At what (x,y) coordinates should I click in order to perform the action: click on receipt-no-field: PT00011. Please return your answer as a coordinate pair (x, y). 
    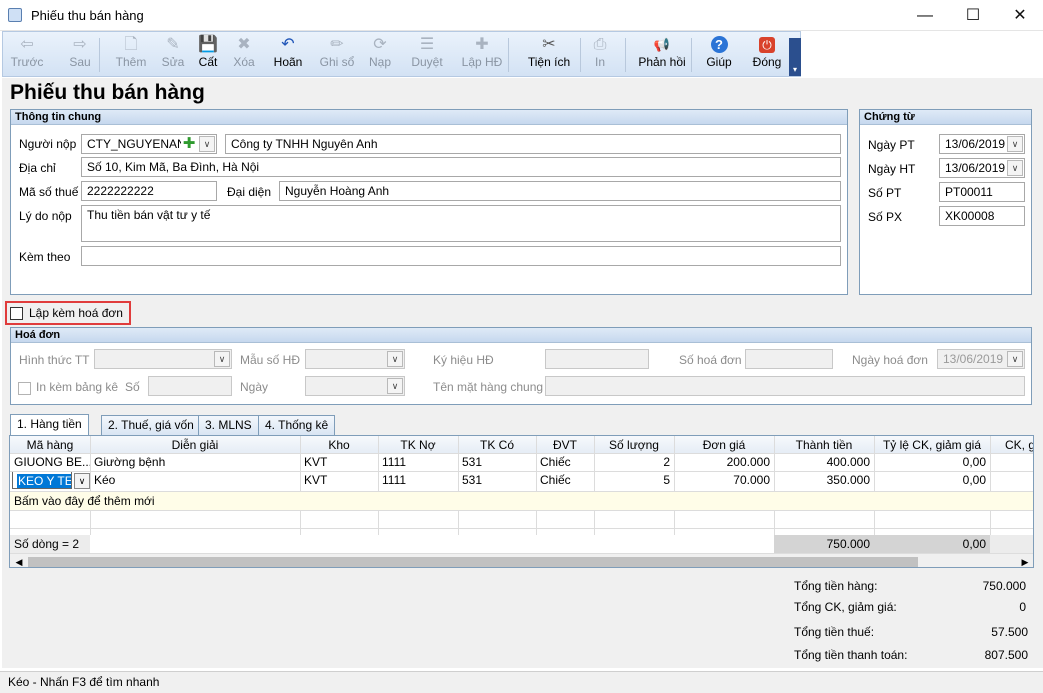
    Looking at the image, I should click on (982, 192).